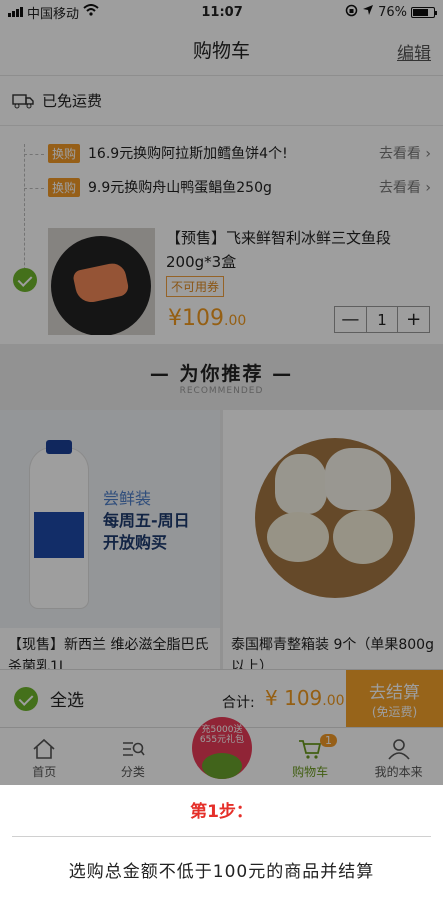 This screenshot has width=443, height=898. I want to click on promo-text: 9.9元换购舟山鸭蛋鲳鱼250g, so click(180, 188).